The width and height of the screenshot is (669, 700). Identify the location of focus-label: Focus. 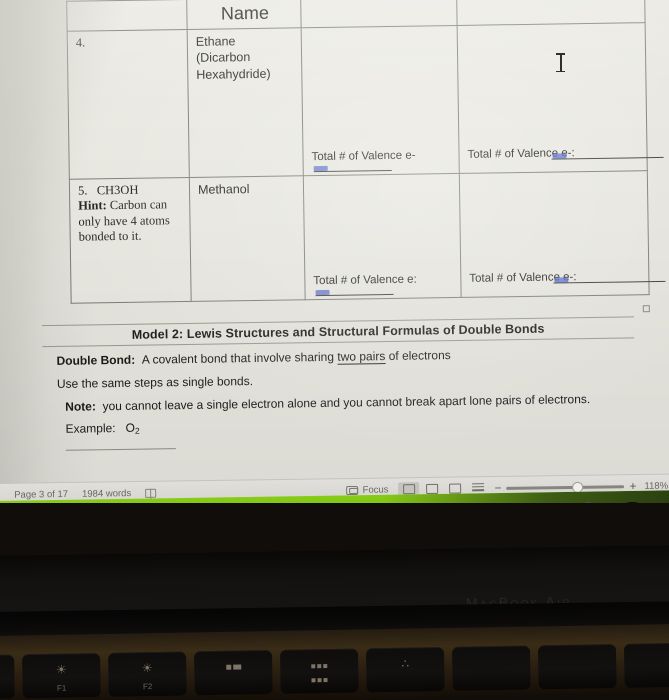
(375, 489).